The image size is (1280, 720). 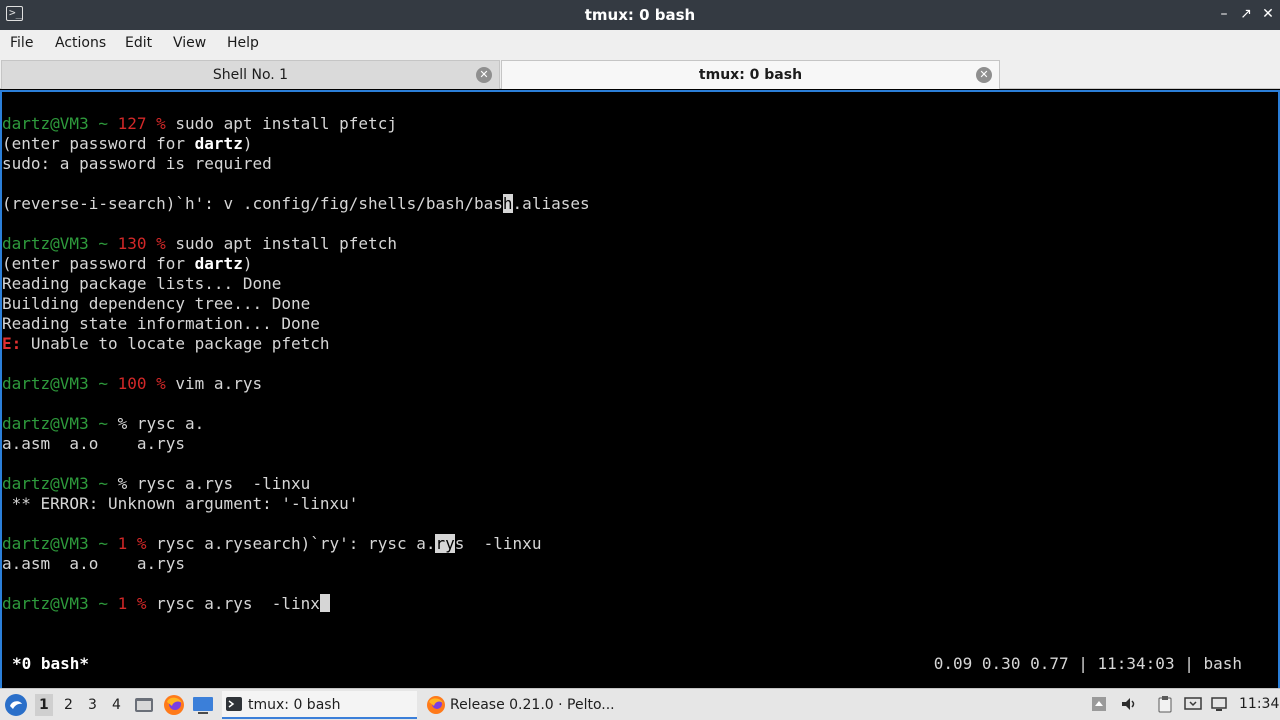 What do you see at coordinates (324, 603) in the screenshot?
I see `text-cursor` at bounding box center [324, 603].